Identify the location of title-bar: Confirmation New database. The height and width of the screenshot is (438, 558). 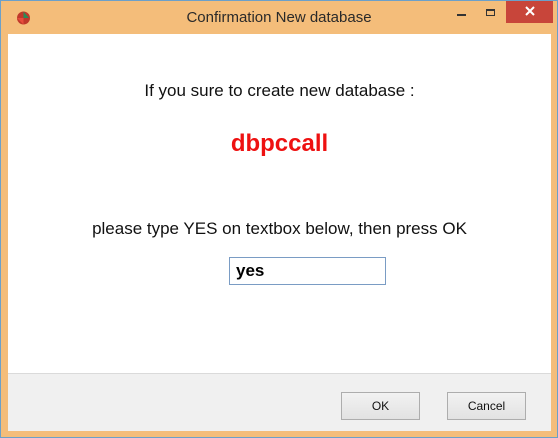
(279, 17).